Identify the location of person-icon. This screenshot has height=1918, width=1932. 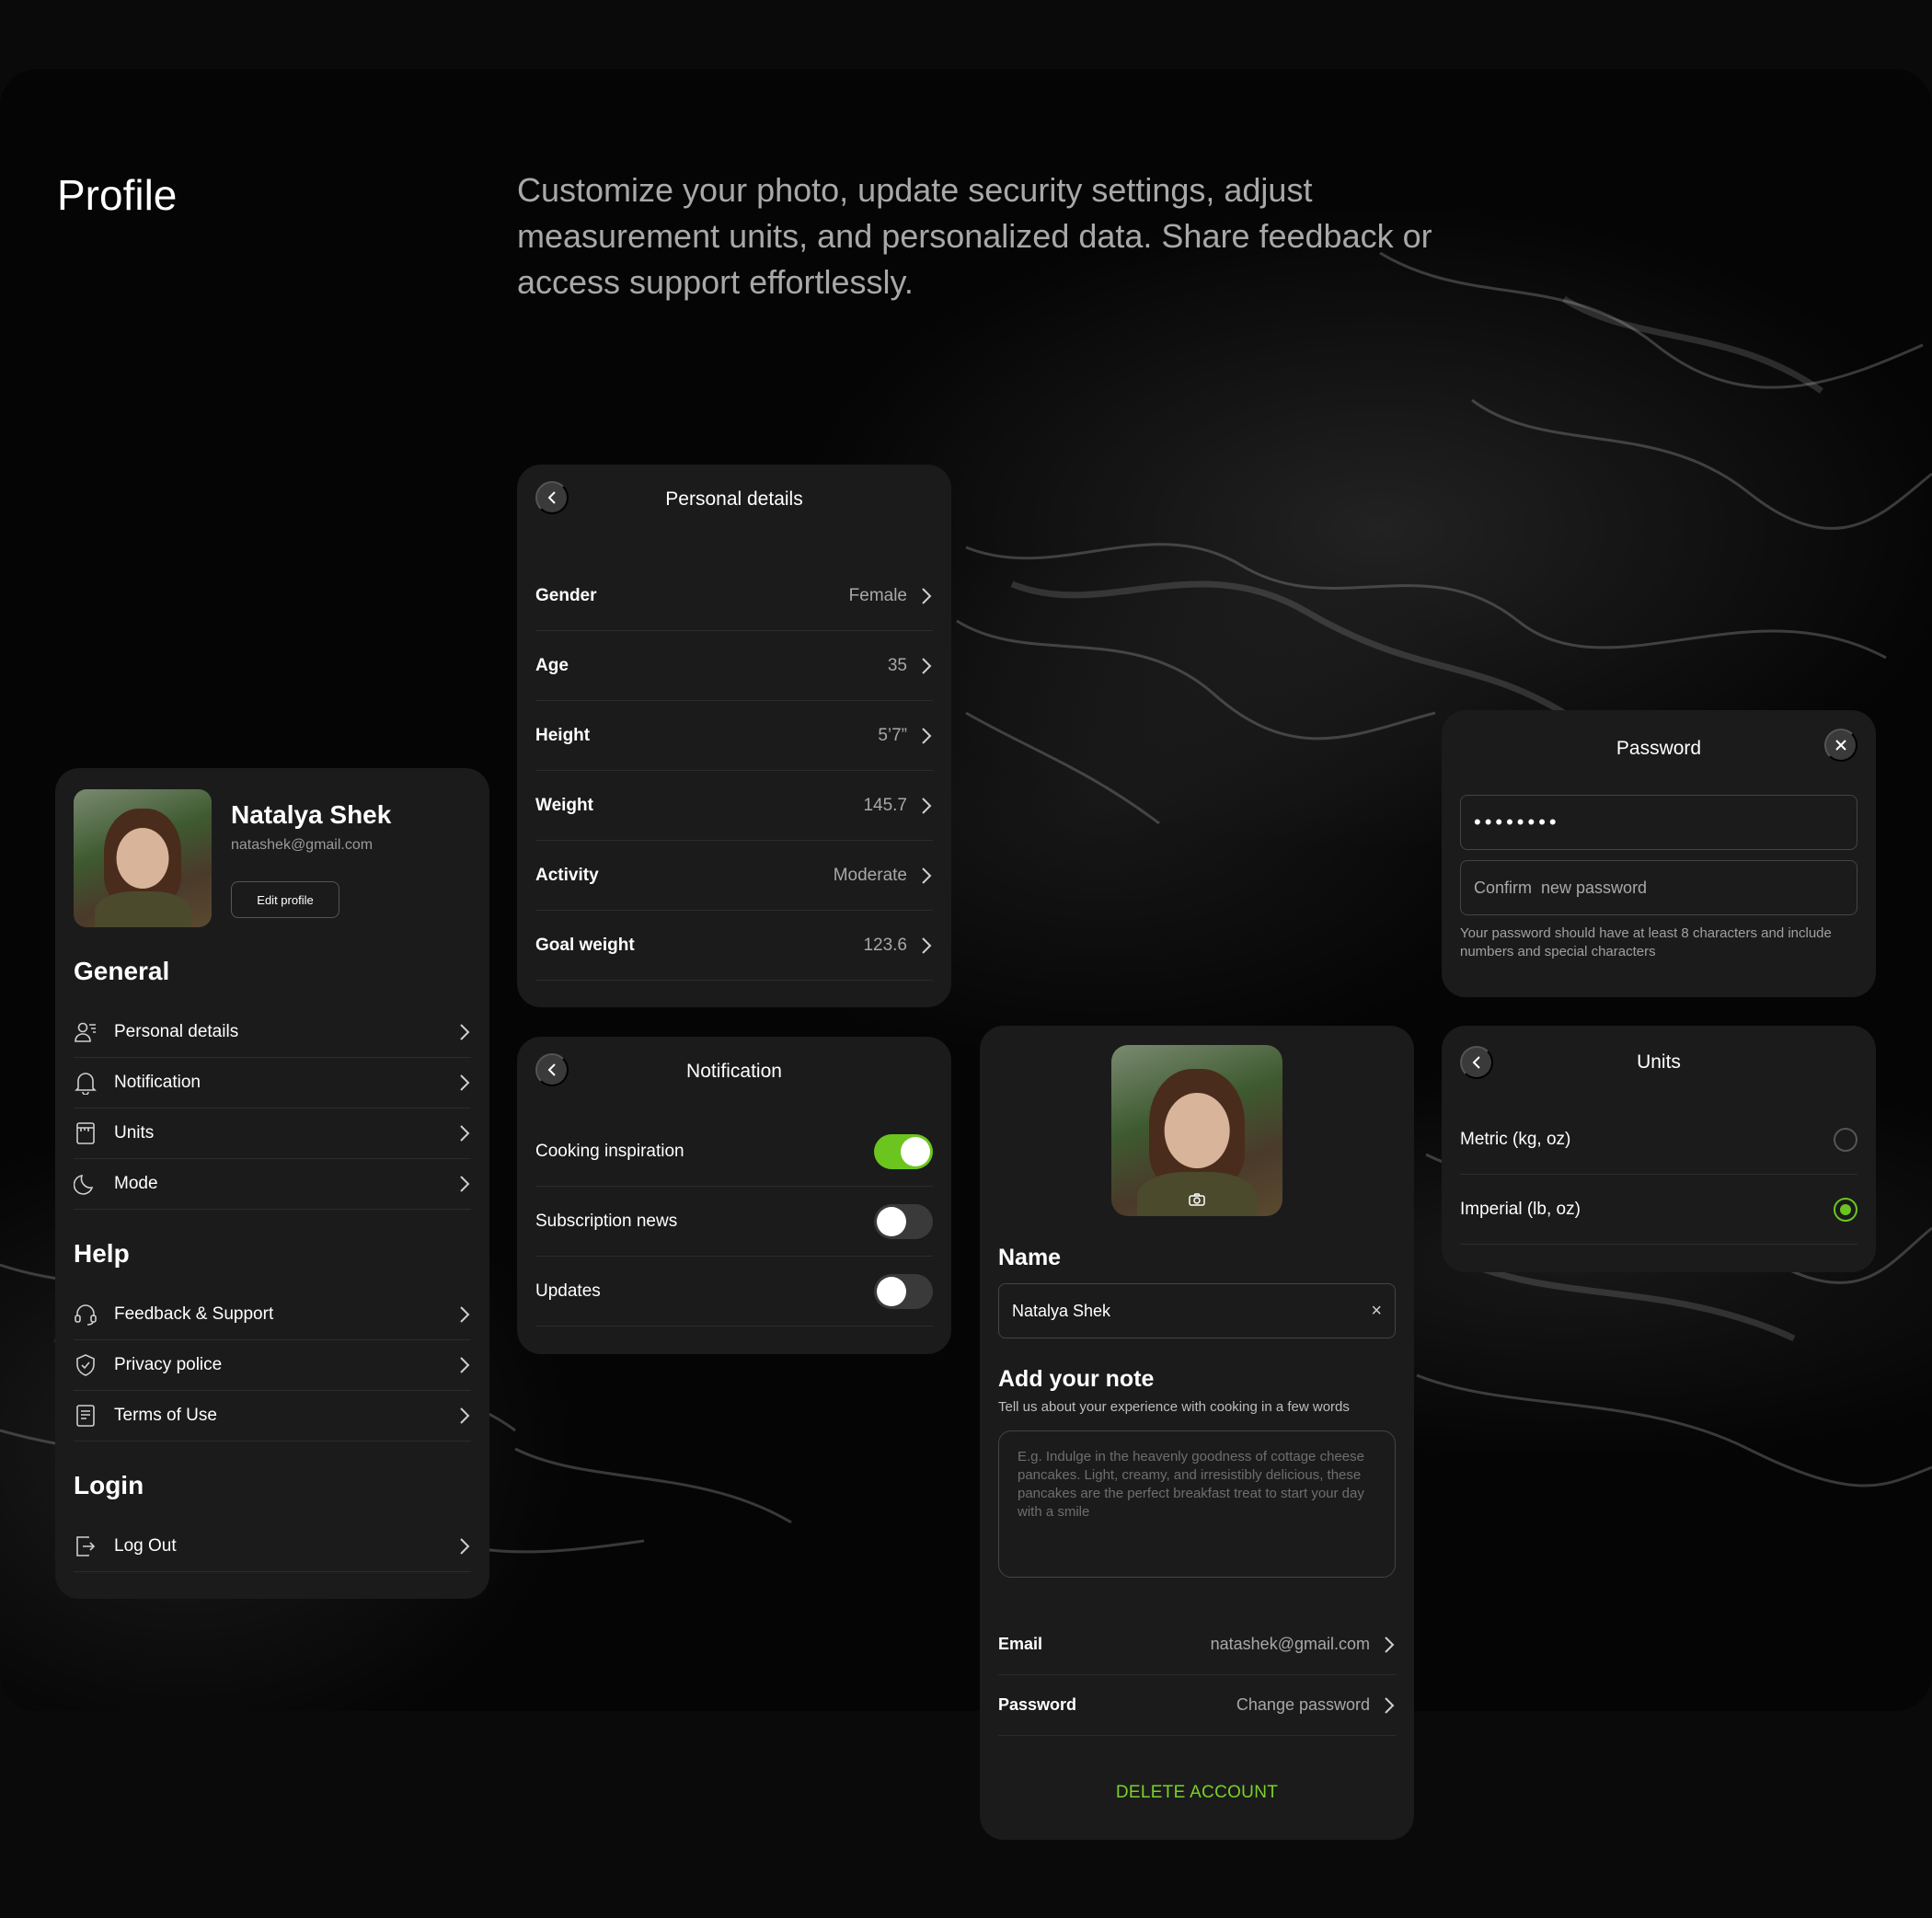
(86, 1032).